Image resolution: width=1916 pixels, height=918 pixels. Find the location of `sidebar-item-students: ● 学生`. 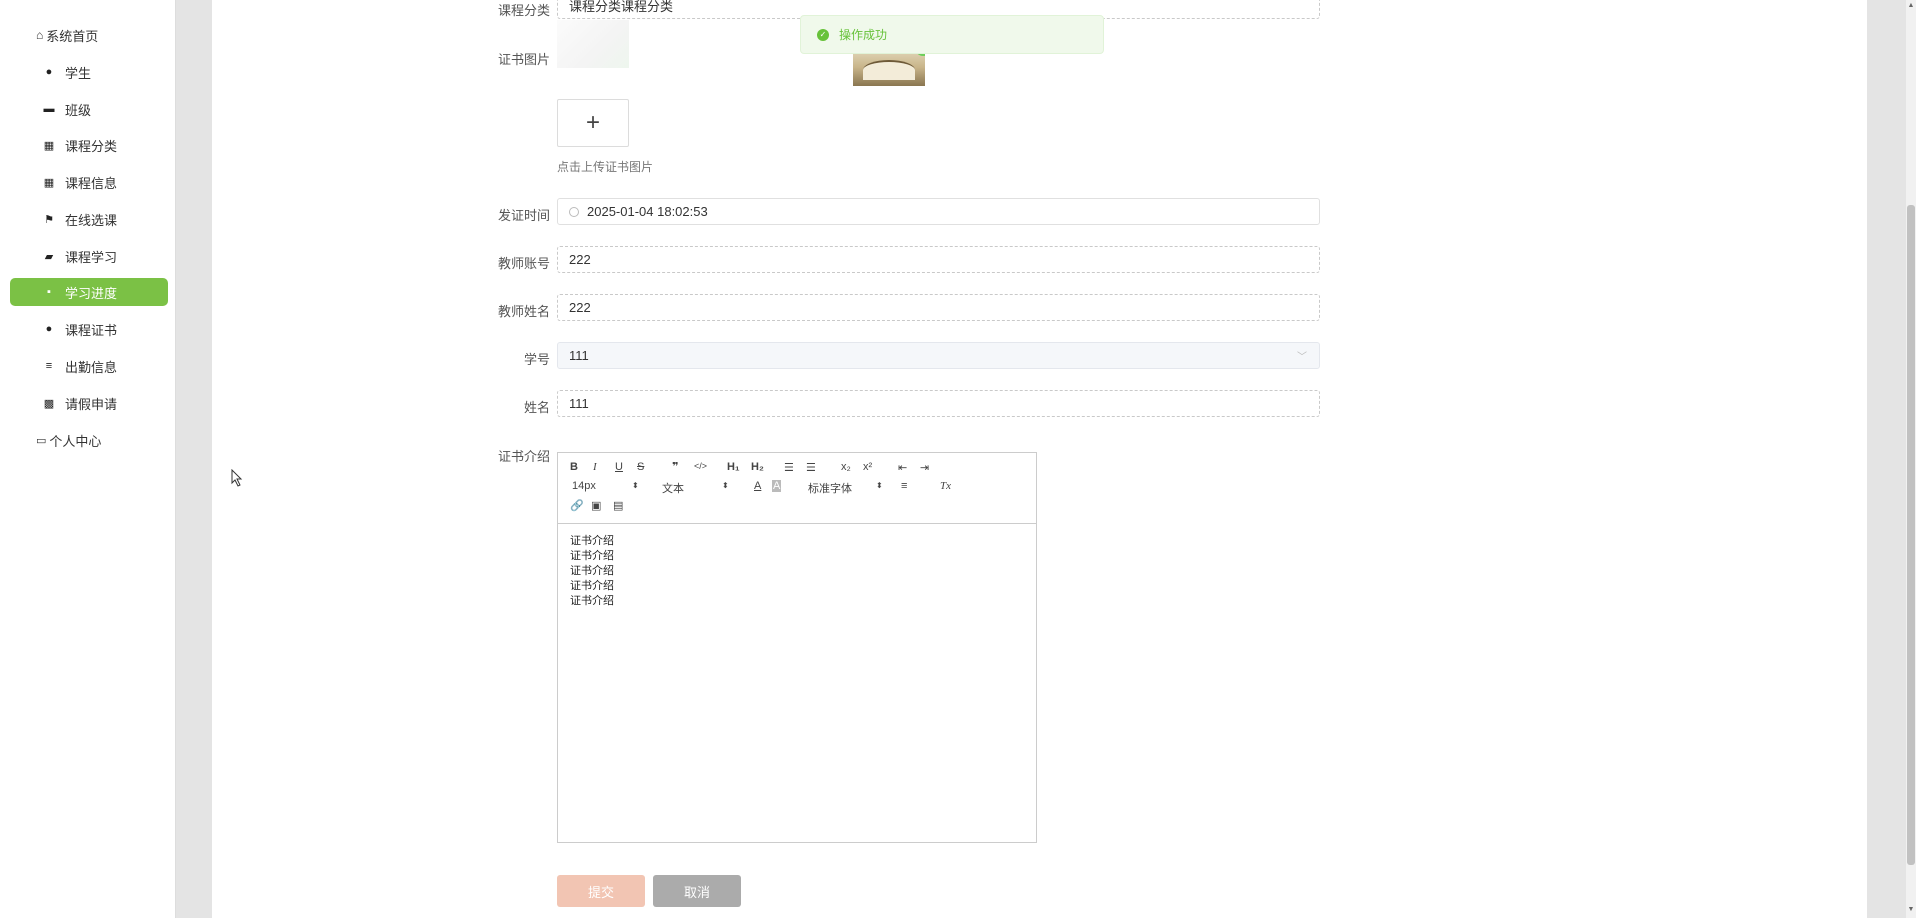

sidebar-item-students: ● 学生 is located at coordinates (89, 72).